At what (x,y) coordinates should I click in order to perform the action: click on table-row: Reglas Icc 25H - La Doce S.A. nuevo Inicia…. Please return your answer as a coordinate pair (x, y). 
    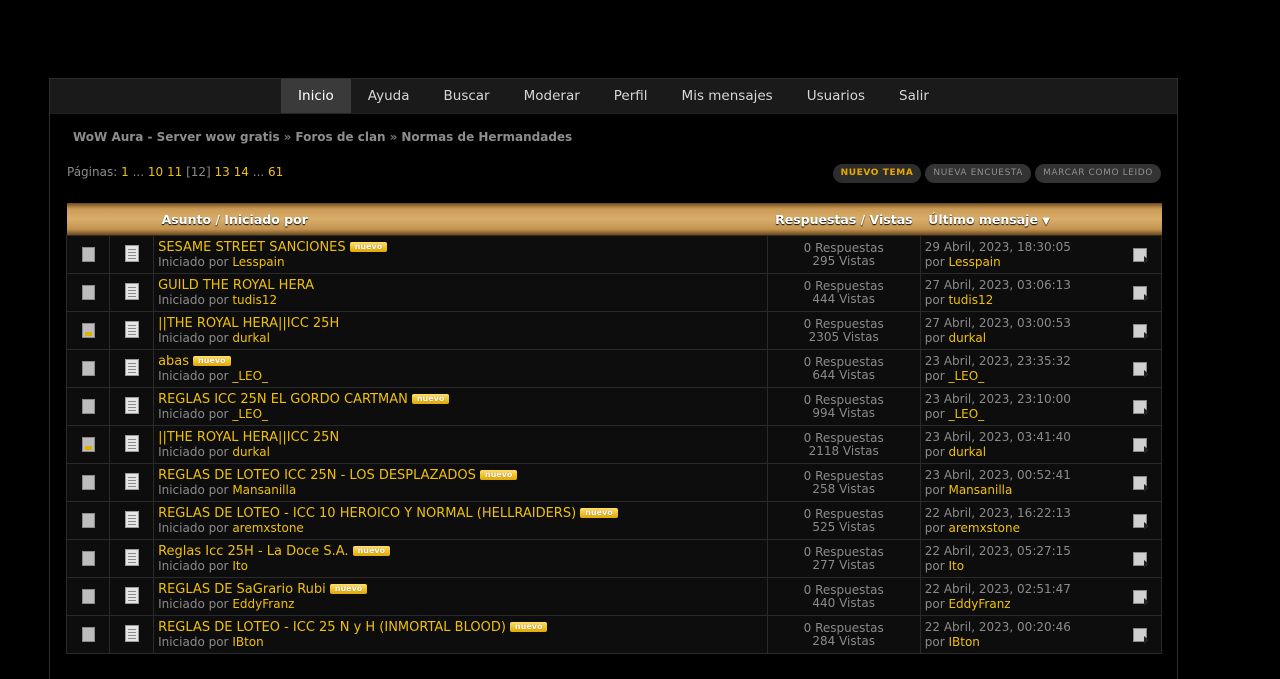
    Looking at the image, I should click on (614, 558).